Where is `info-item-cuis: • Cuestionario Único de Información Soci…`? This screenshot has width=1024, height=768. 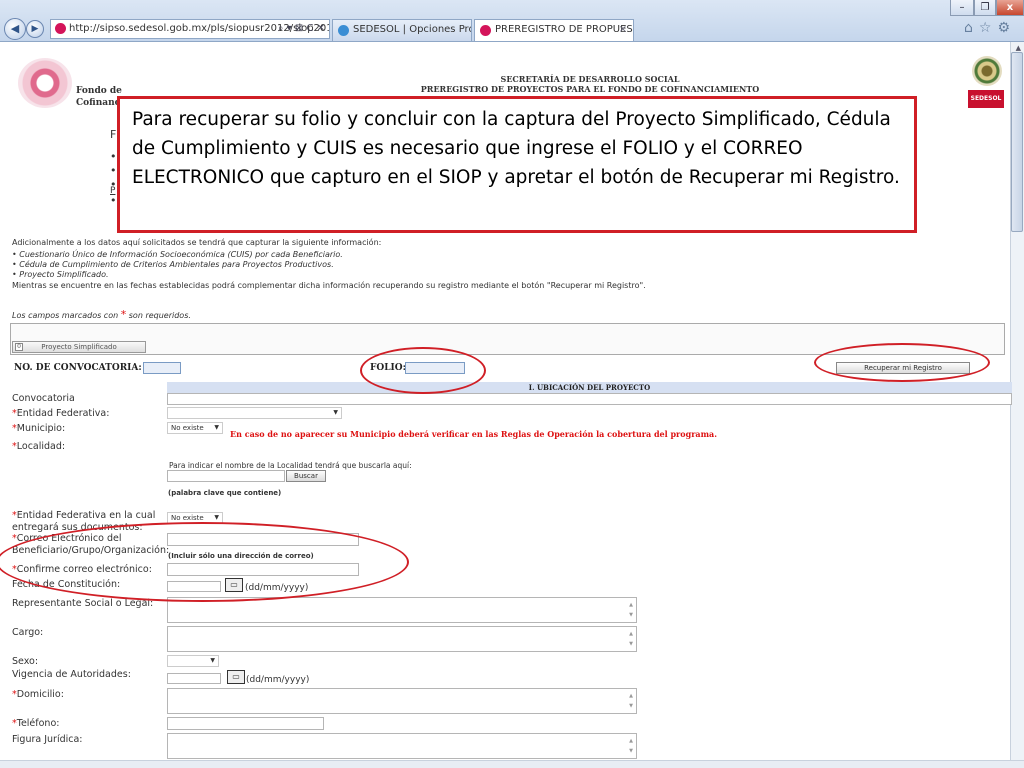 info-item-cuis: • Cuestionario Único de Información Soci… is located at coordinates (177, 254).